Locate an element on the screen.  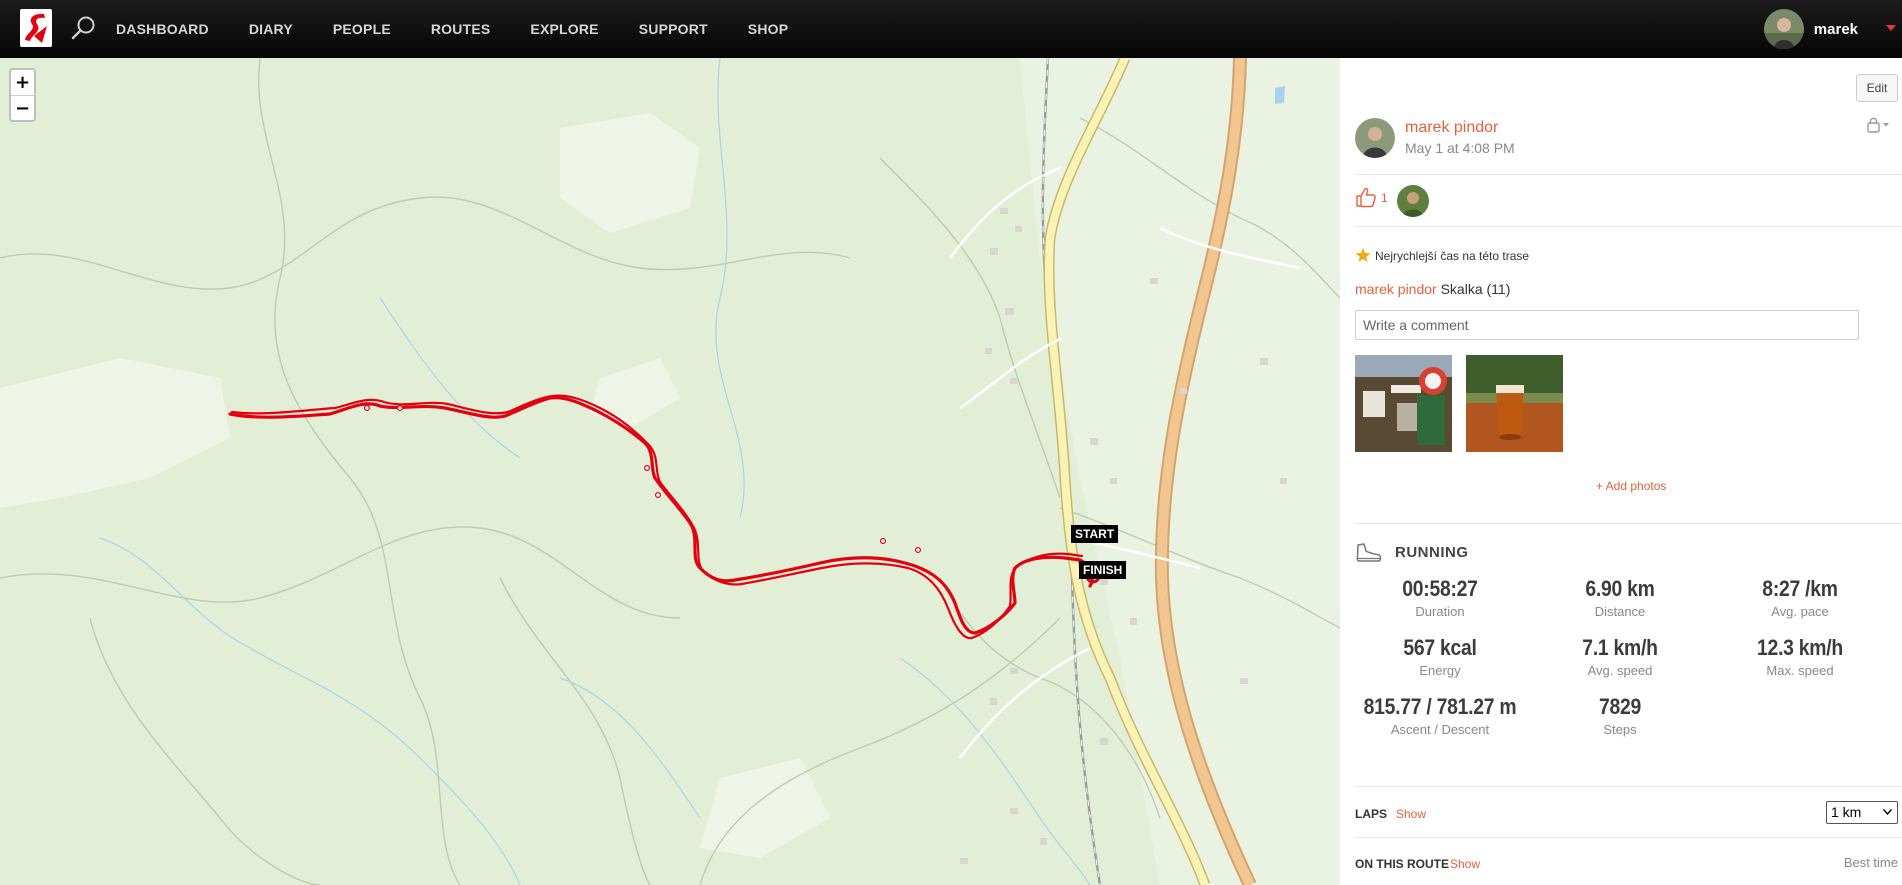
nav-shop: SHOP is located at coordinates (768, 29).